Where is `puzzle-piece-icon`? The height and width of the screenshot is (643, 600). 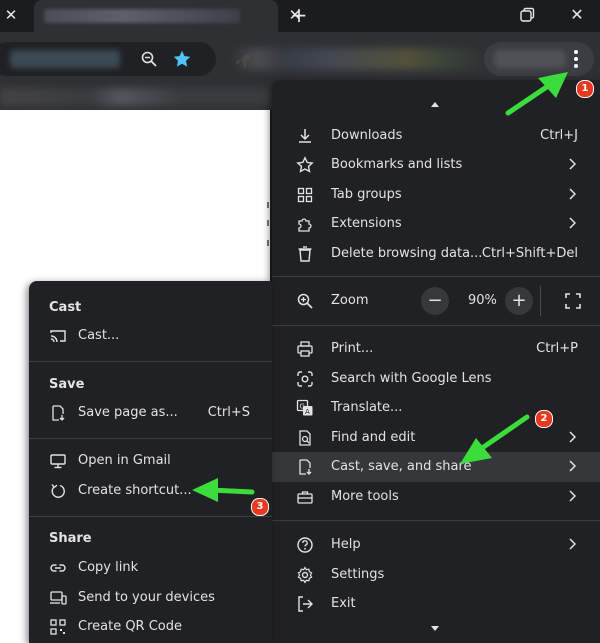
puzzle-piece-icon is located at coordinates (305, 225).